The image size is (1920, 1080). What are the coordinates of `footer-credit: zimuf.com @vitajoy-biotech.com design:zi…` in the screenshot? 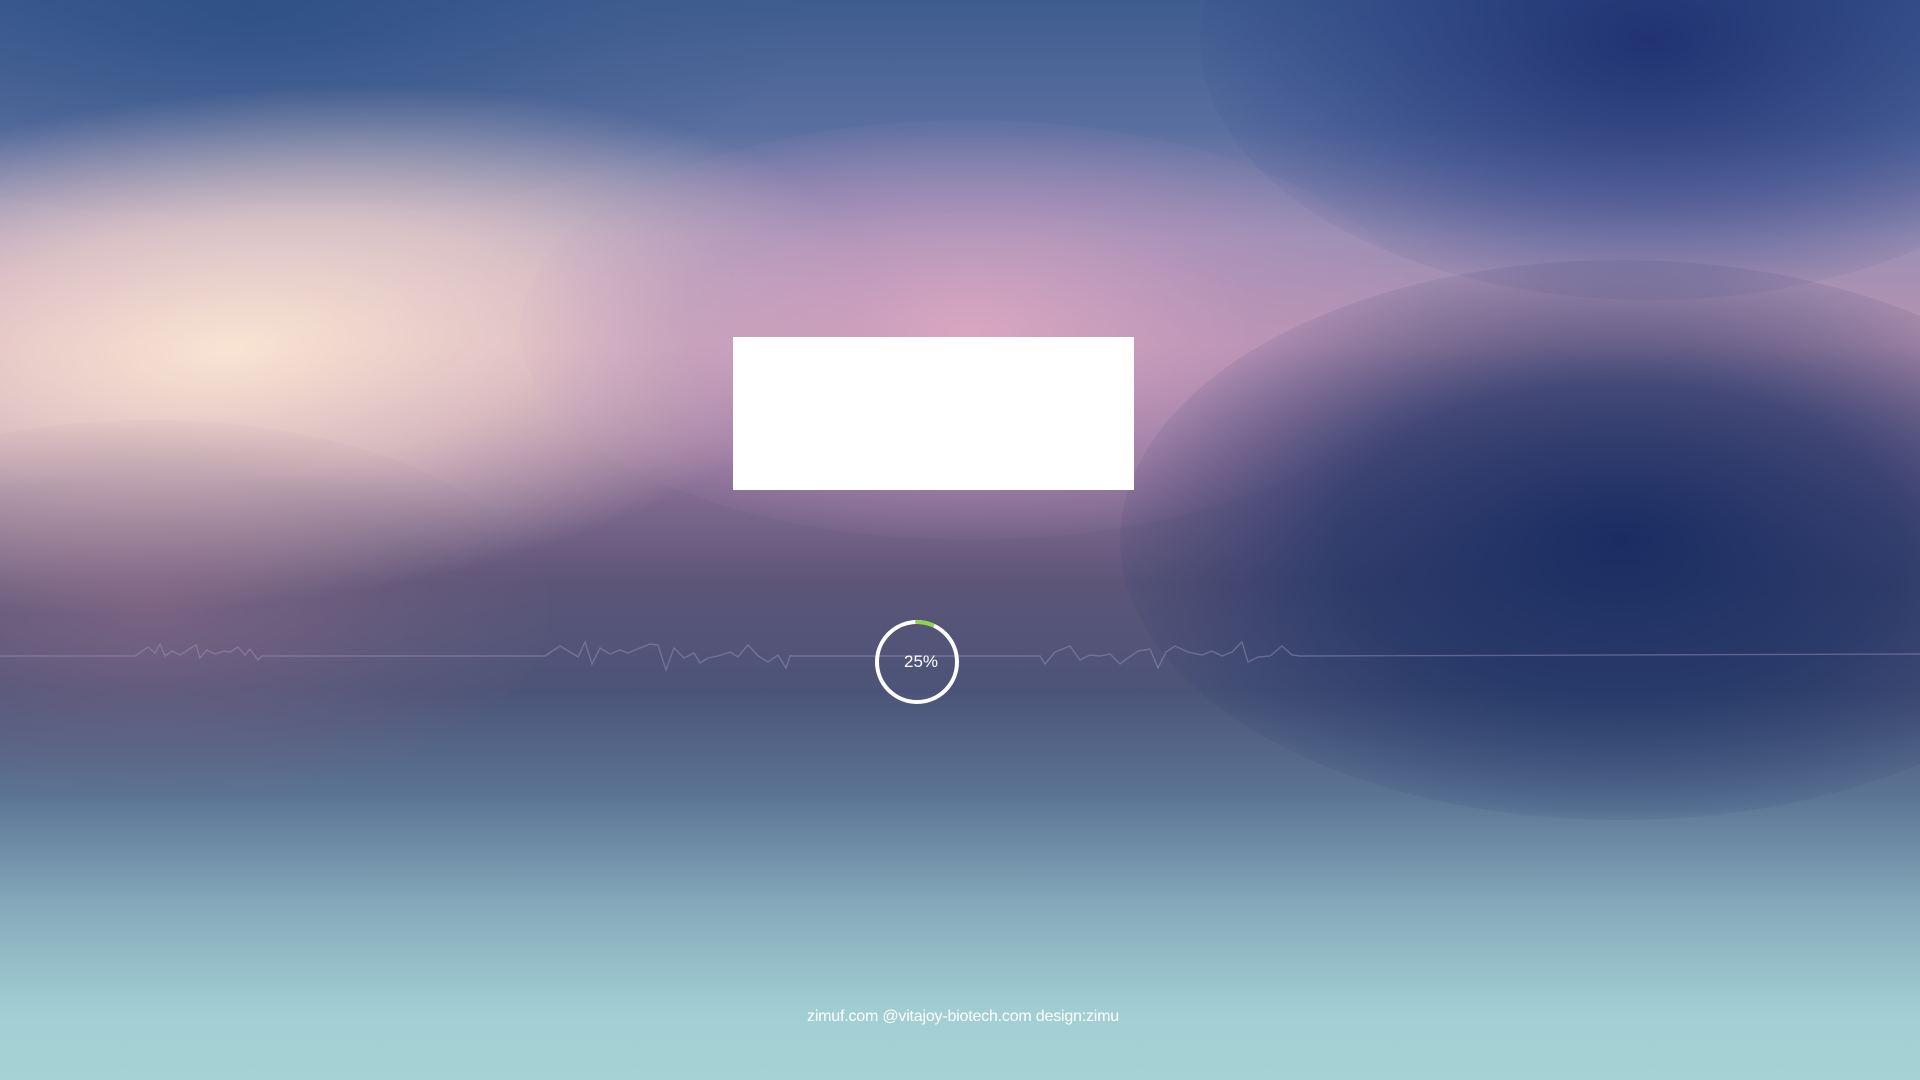 It's located at (963, 1016).